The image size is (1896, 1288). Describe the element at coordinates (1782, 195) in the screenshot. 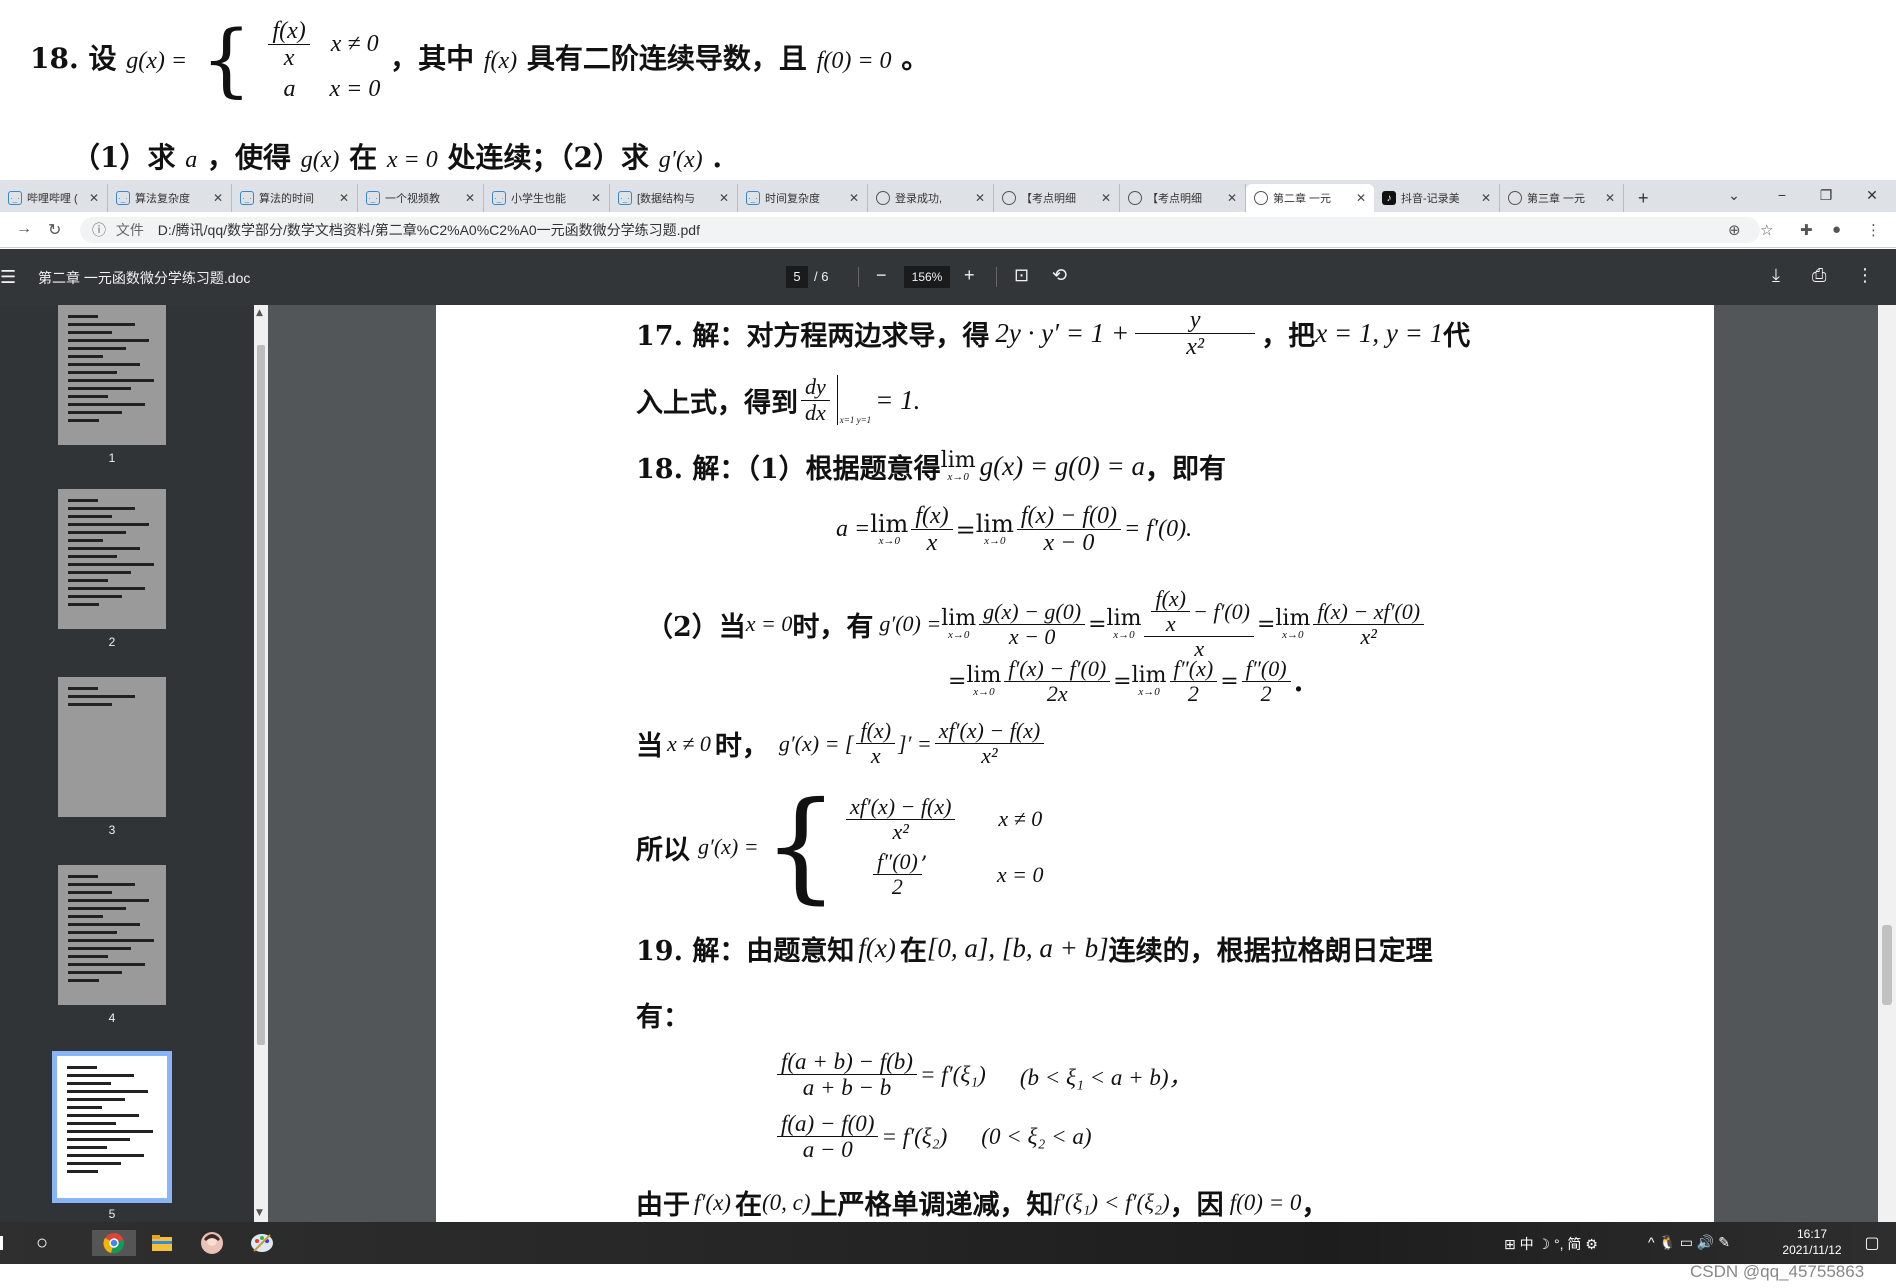

I see `minimize-icon: −` at that location.